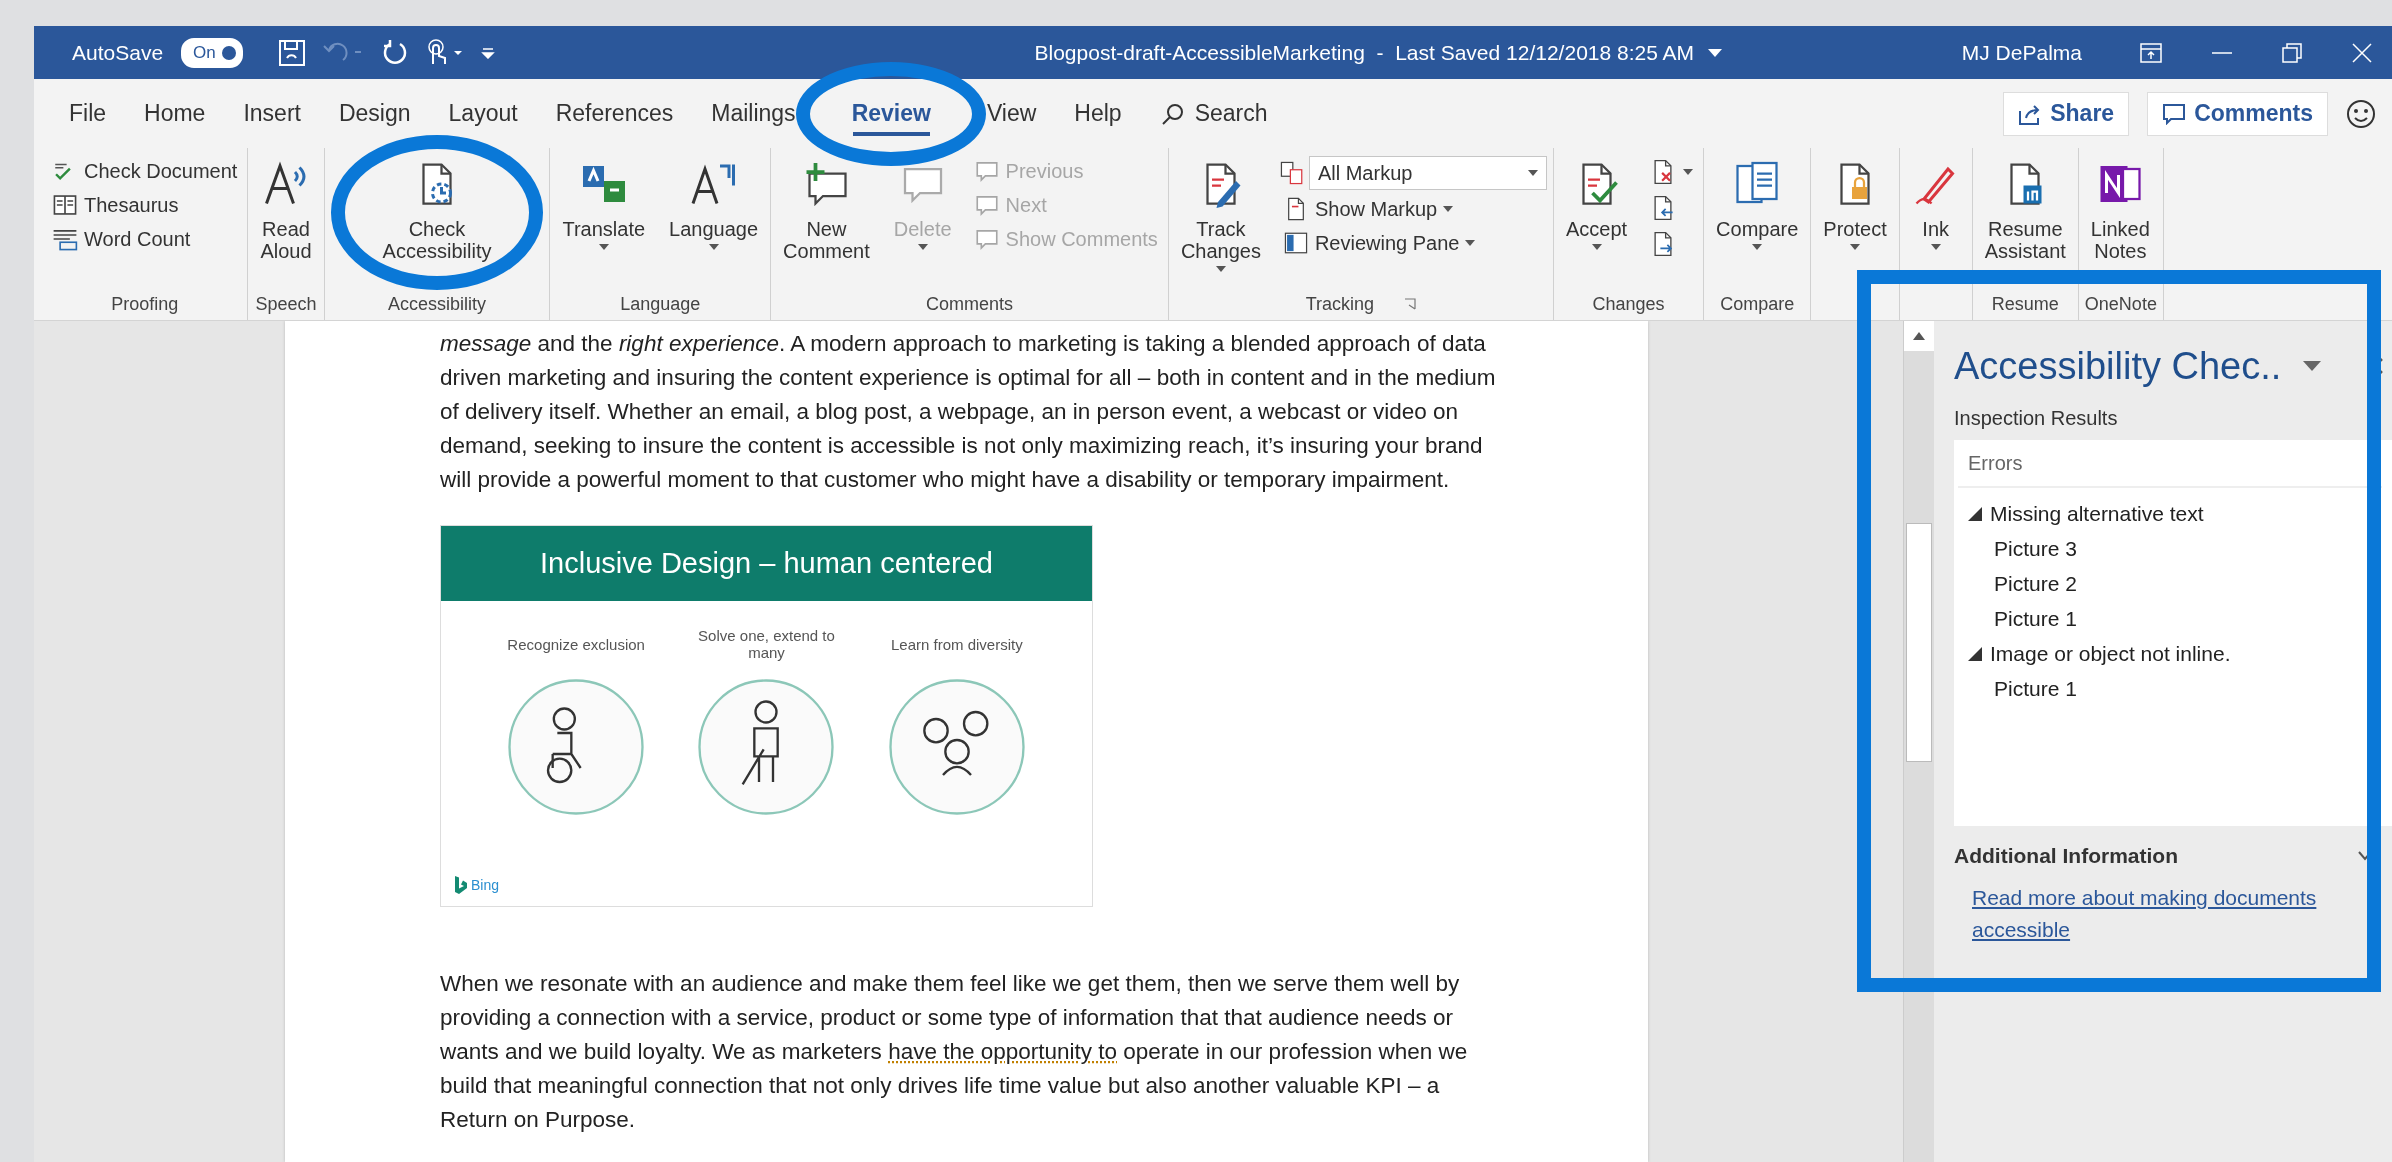 Image resolution: width=2392 pixels, height=1162 pixels. I want to click on customize-caret-icon, so click(487, 52).